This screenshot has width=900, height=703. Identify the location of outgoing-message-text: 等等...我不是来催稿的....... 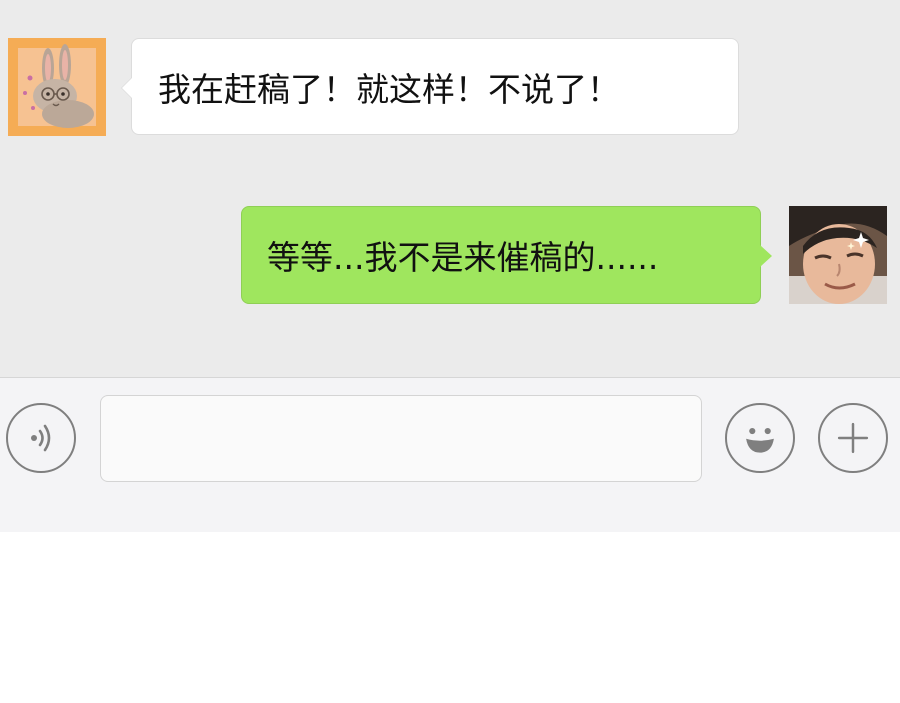
(463, 257).